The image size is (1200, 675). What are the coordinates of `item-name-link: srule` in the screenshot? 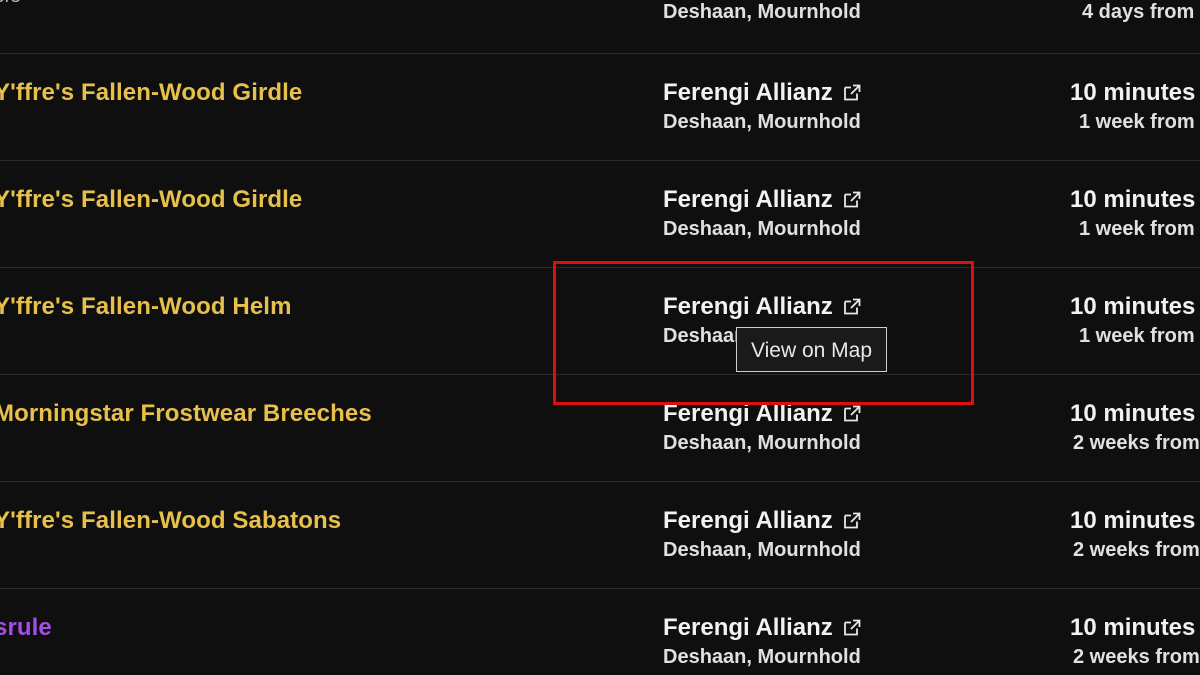 It's located at (26, 628).